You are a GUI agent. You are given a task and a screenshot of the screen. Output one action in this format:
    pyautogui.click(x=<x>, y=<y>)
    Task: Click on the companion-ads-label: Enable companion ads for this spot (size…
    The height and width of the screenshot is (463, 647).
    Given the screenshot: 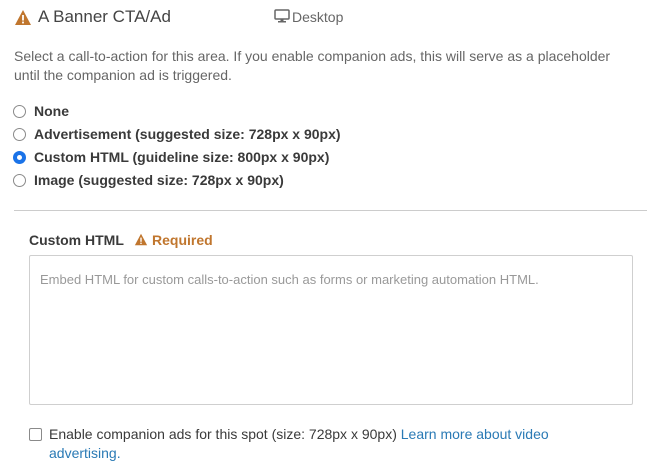 What is the action you would take?
    pyautogui.click(x=223, y=434)
    